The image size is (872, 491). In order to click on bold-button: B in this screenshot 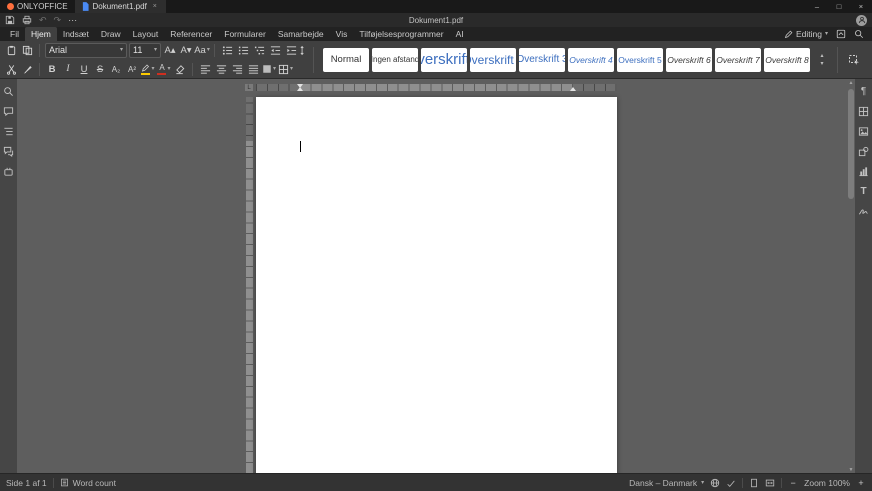, I will do `click(52, 69)`.